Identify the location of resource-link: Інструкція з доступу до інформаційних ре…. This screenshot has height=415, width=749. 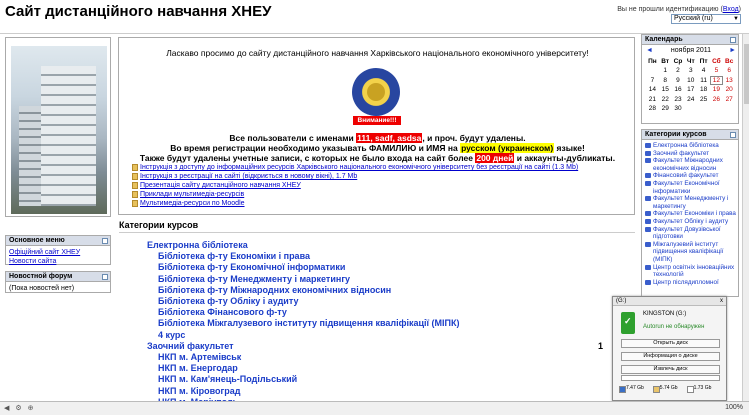
(359, 167).